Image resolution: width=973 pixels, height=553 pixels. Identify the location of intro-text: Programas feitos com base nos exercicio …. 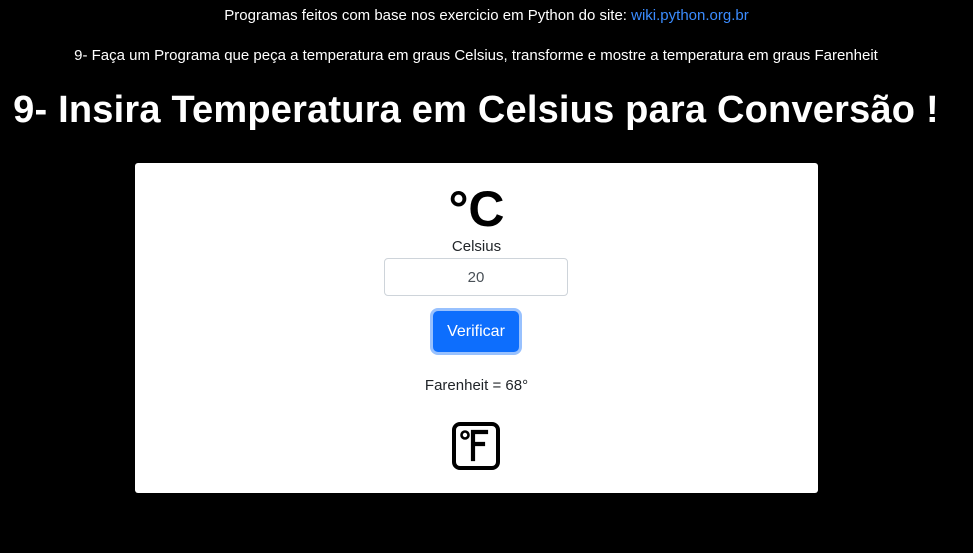
(428, 15).